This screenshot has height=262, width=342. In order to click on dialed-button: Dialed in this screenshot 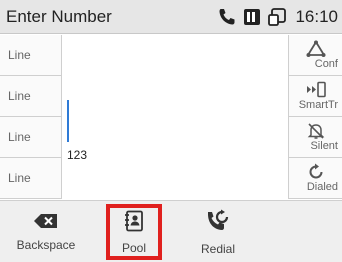, I will do `click(315, 178)`.